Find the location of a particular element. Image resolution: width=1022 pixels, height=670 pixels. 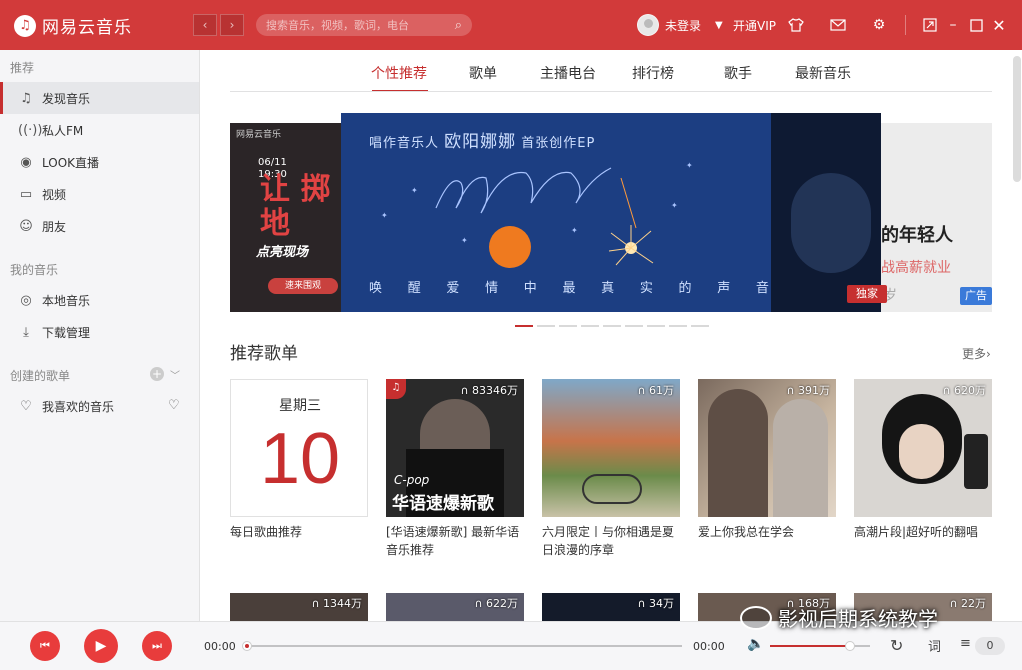

chevron-right-icon: › is located at coordinates (988, 354).